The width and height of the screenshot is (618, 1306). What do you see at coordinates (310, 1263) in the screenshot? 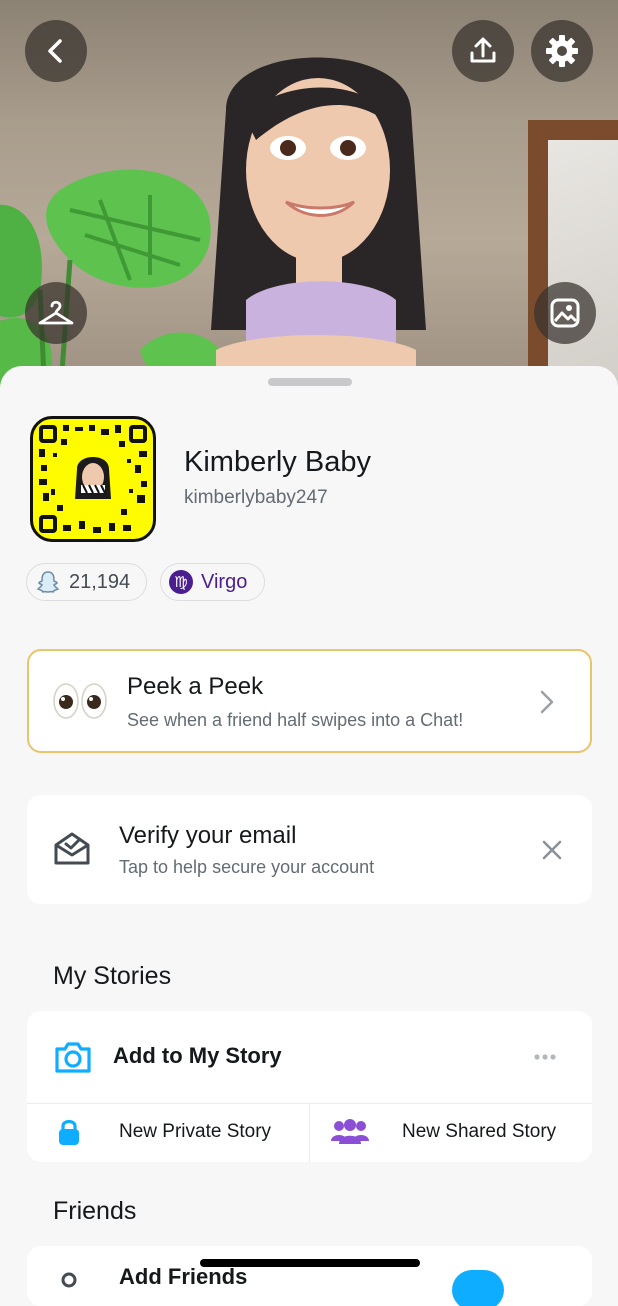
I see `home-indicator` at bounding box center [310, 1263].